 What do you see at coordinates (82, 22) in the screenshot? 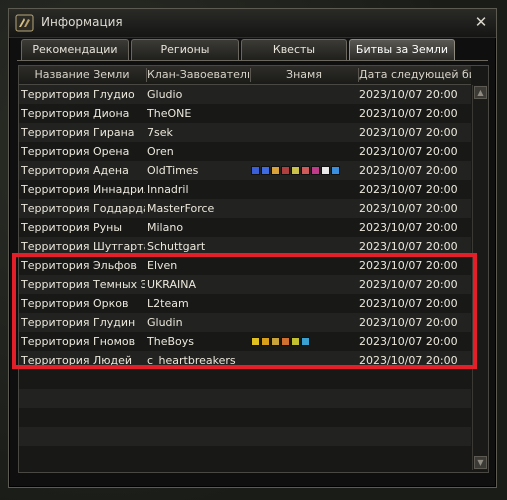
I see `window-title: Информация` at bounding box center [82, 22].